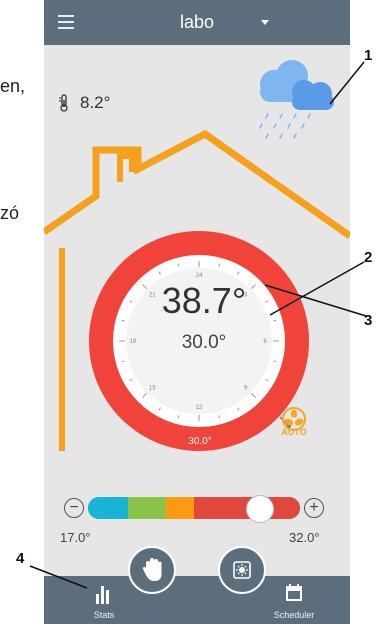  What do you see at coordinates (204, 343) in the screenshot?
I see `setpoint-temperature: 30.0°` at bounding box center [204, 343].